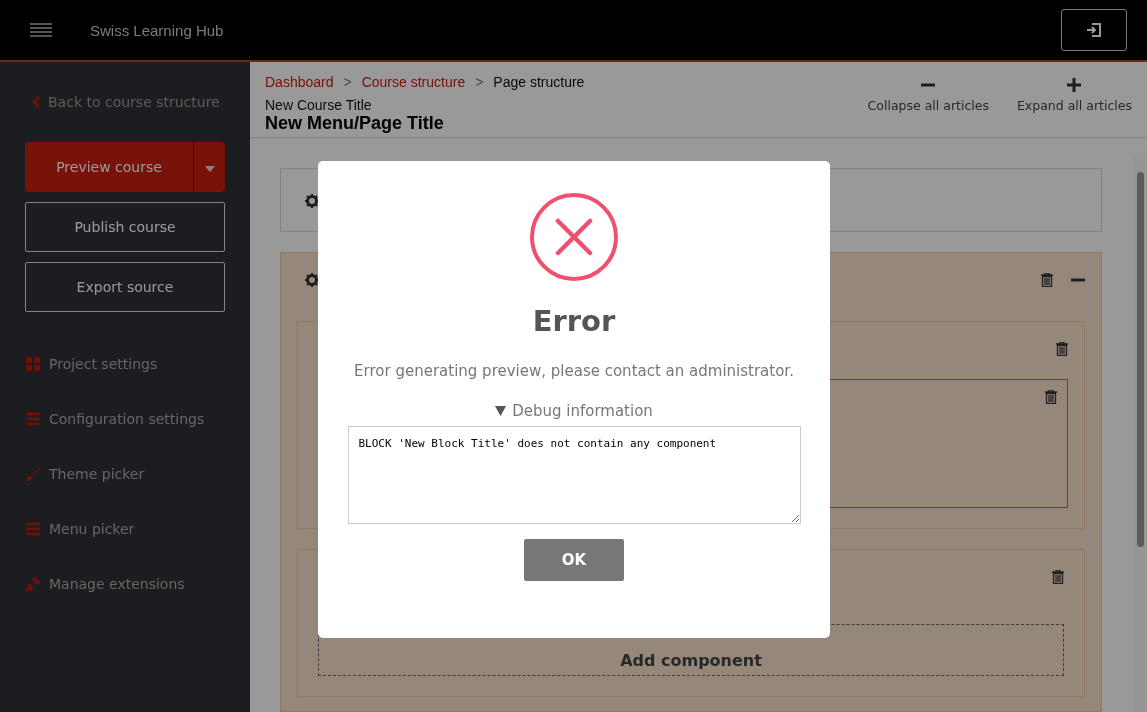 The image size is (1147, 712). I want to click on sidebar-button: Export source, so click(125, 287).